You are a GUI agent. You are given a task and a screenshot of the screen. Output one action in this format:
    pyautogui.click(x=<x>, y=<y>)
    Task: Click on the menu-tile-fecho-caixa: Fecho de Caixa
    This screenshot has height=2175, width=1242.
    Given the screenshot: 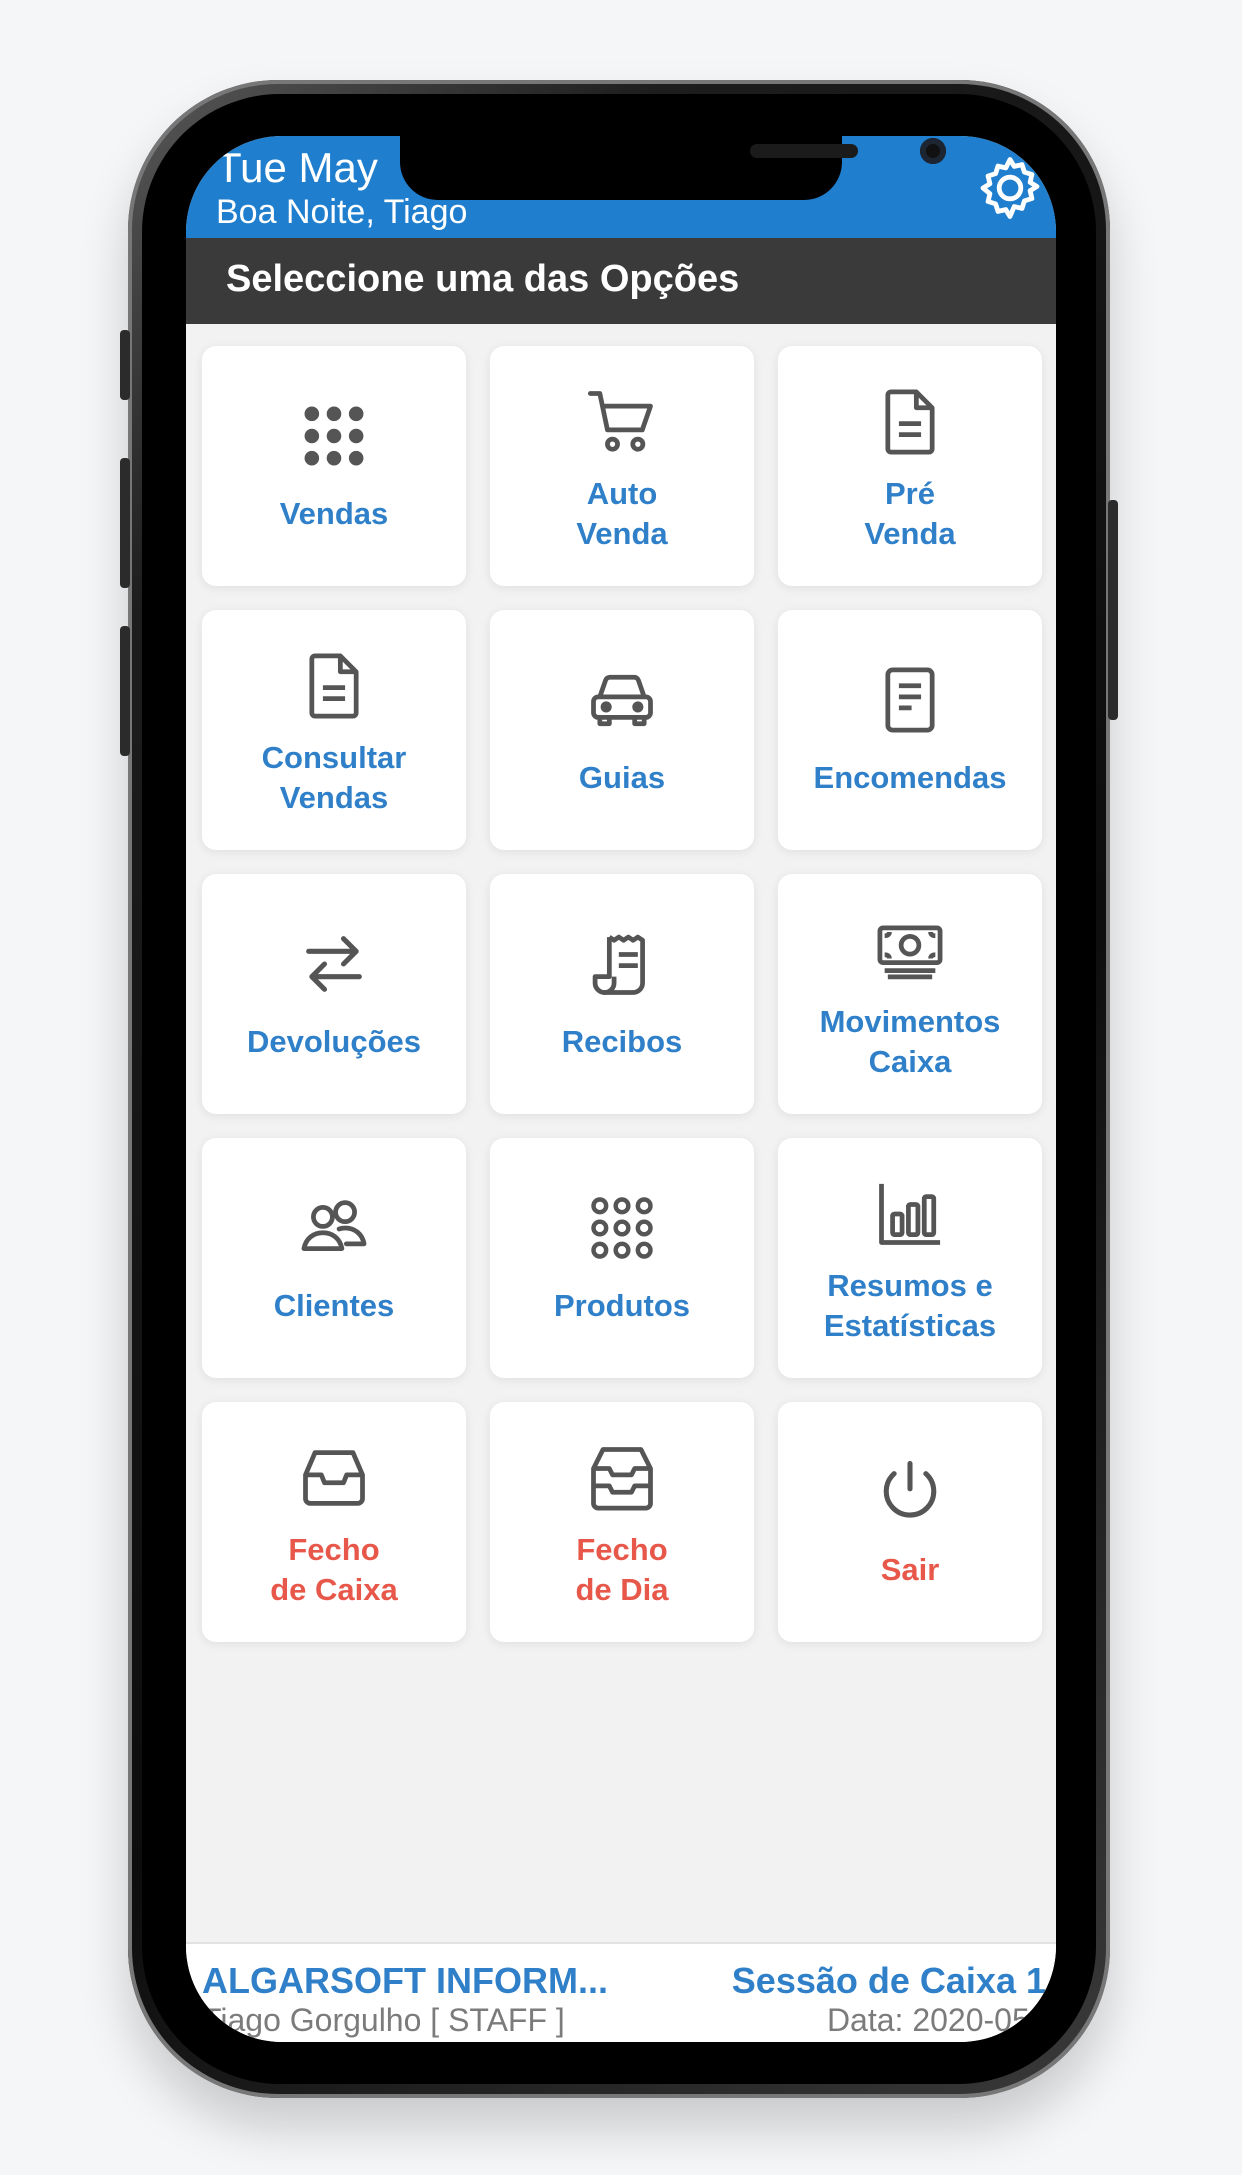 What is the action you would take?
    pyautogui.click(x=334, y=1522)
    